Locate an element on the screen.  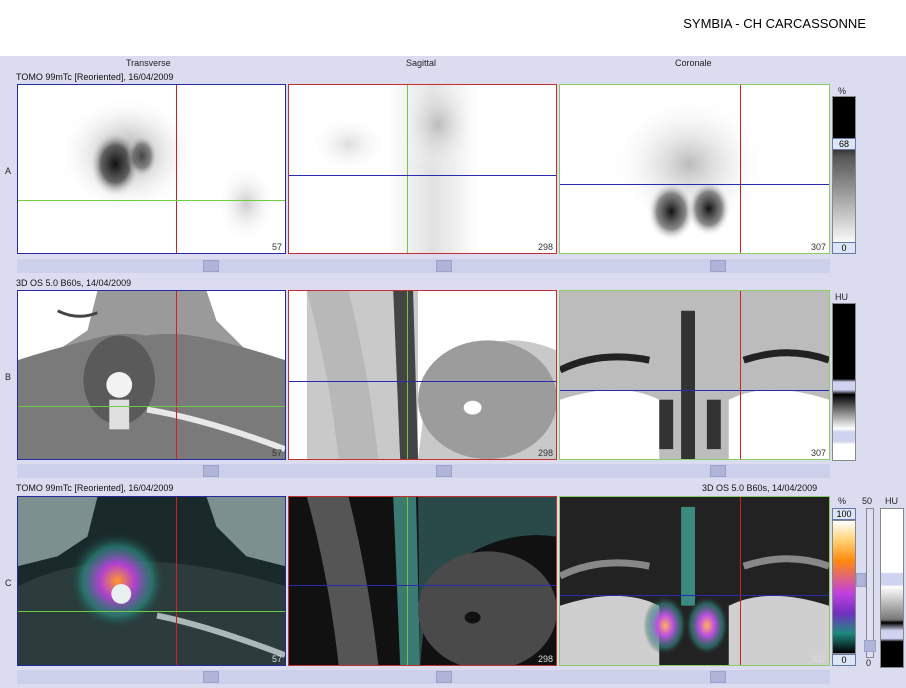
row-label-b: B is located at coordinates (8, 377).